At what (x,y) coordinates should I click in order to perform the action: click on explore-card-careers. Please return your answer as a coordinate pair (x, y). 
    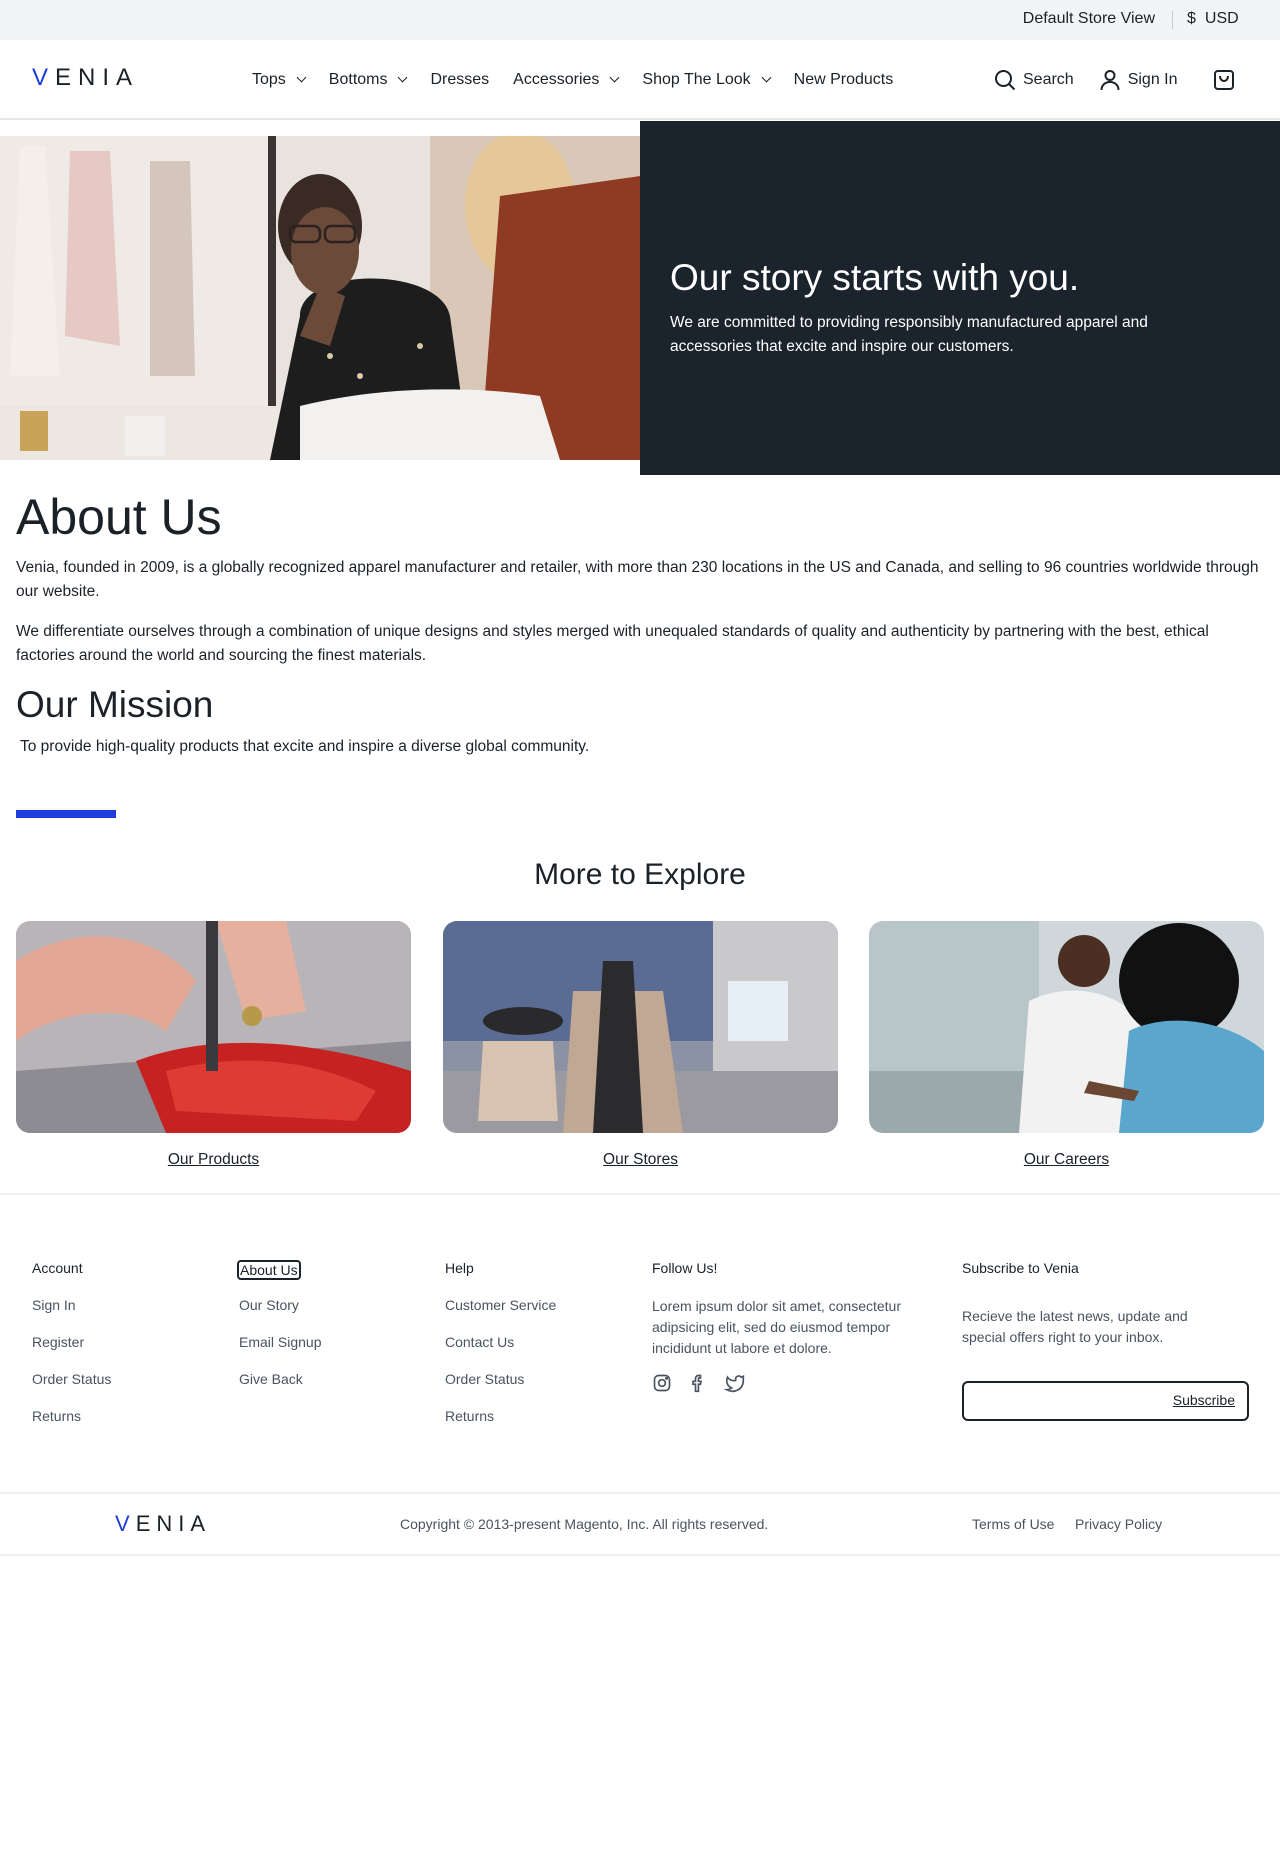
    Looking at the image, I should click on (1066, 1027).